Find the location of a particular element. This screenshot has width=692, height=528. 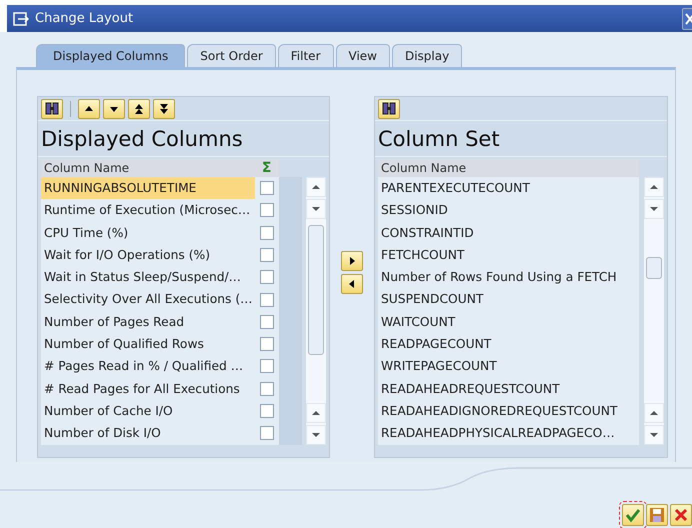

list-item: READPAGECOUNT is located at coordinates (508, 344).